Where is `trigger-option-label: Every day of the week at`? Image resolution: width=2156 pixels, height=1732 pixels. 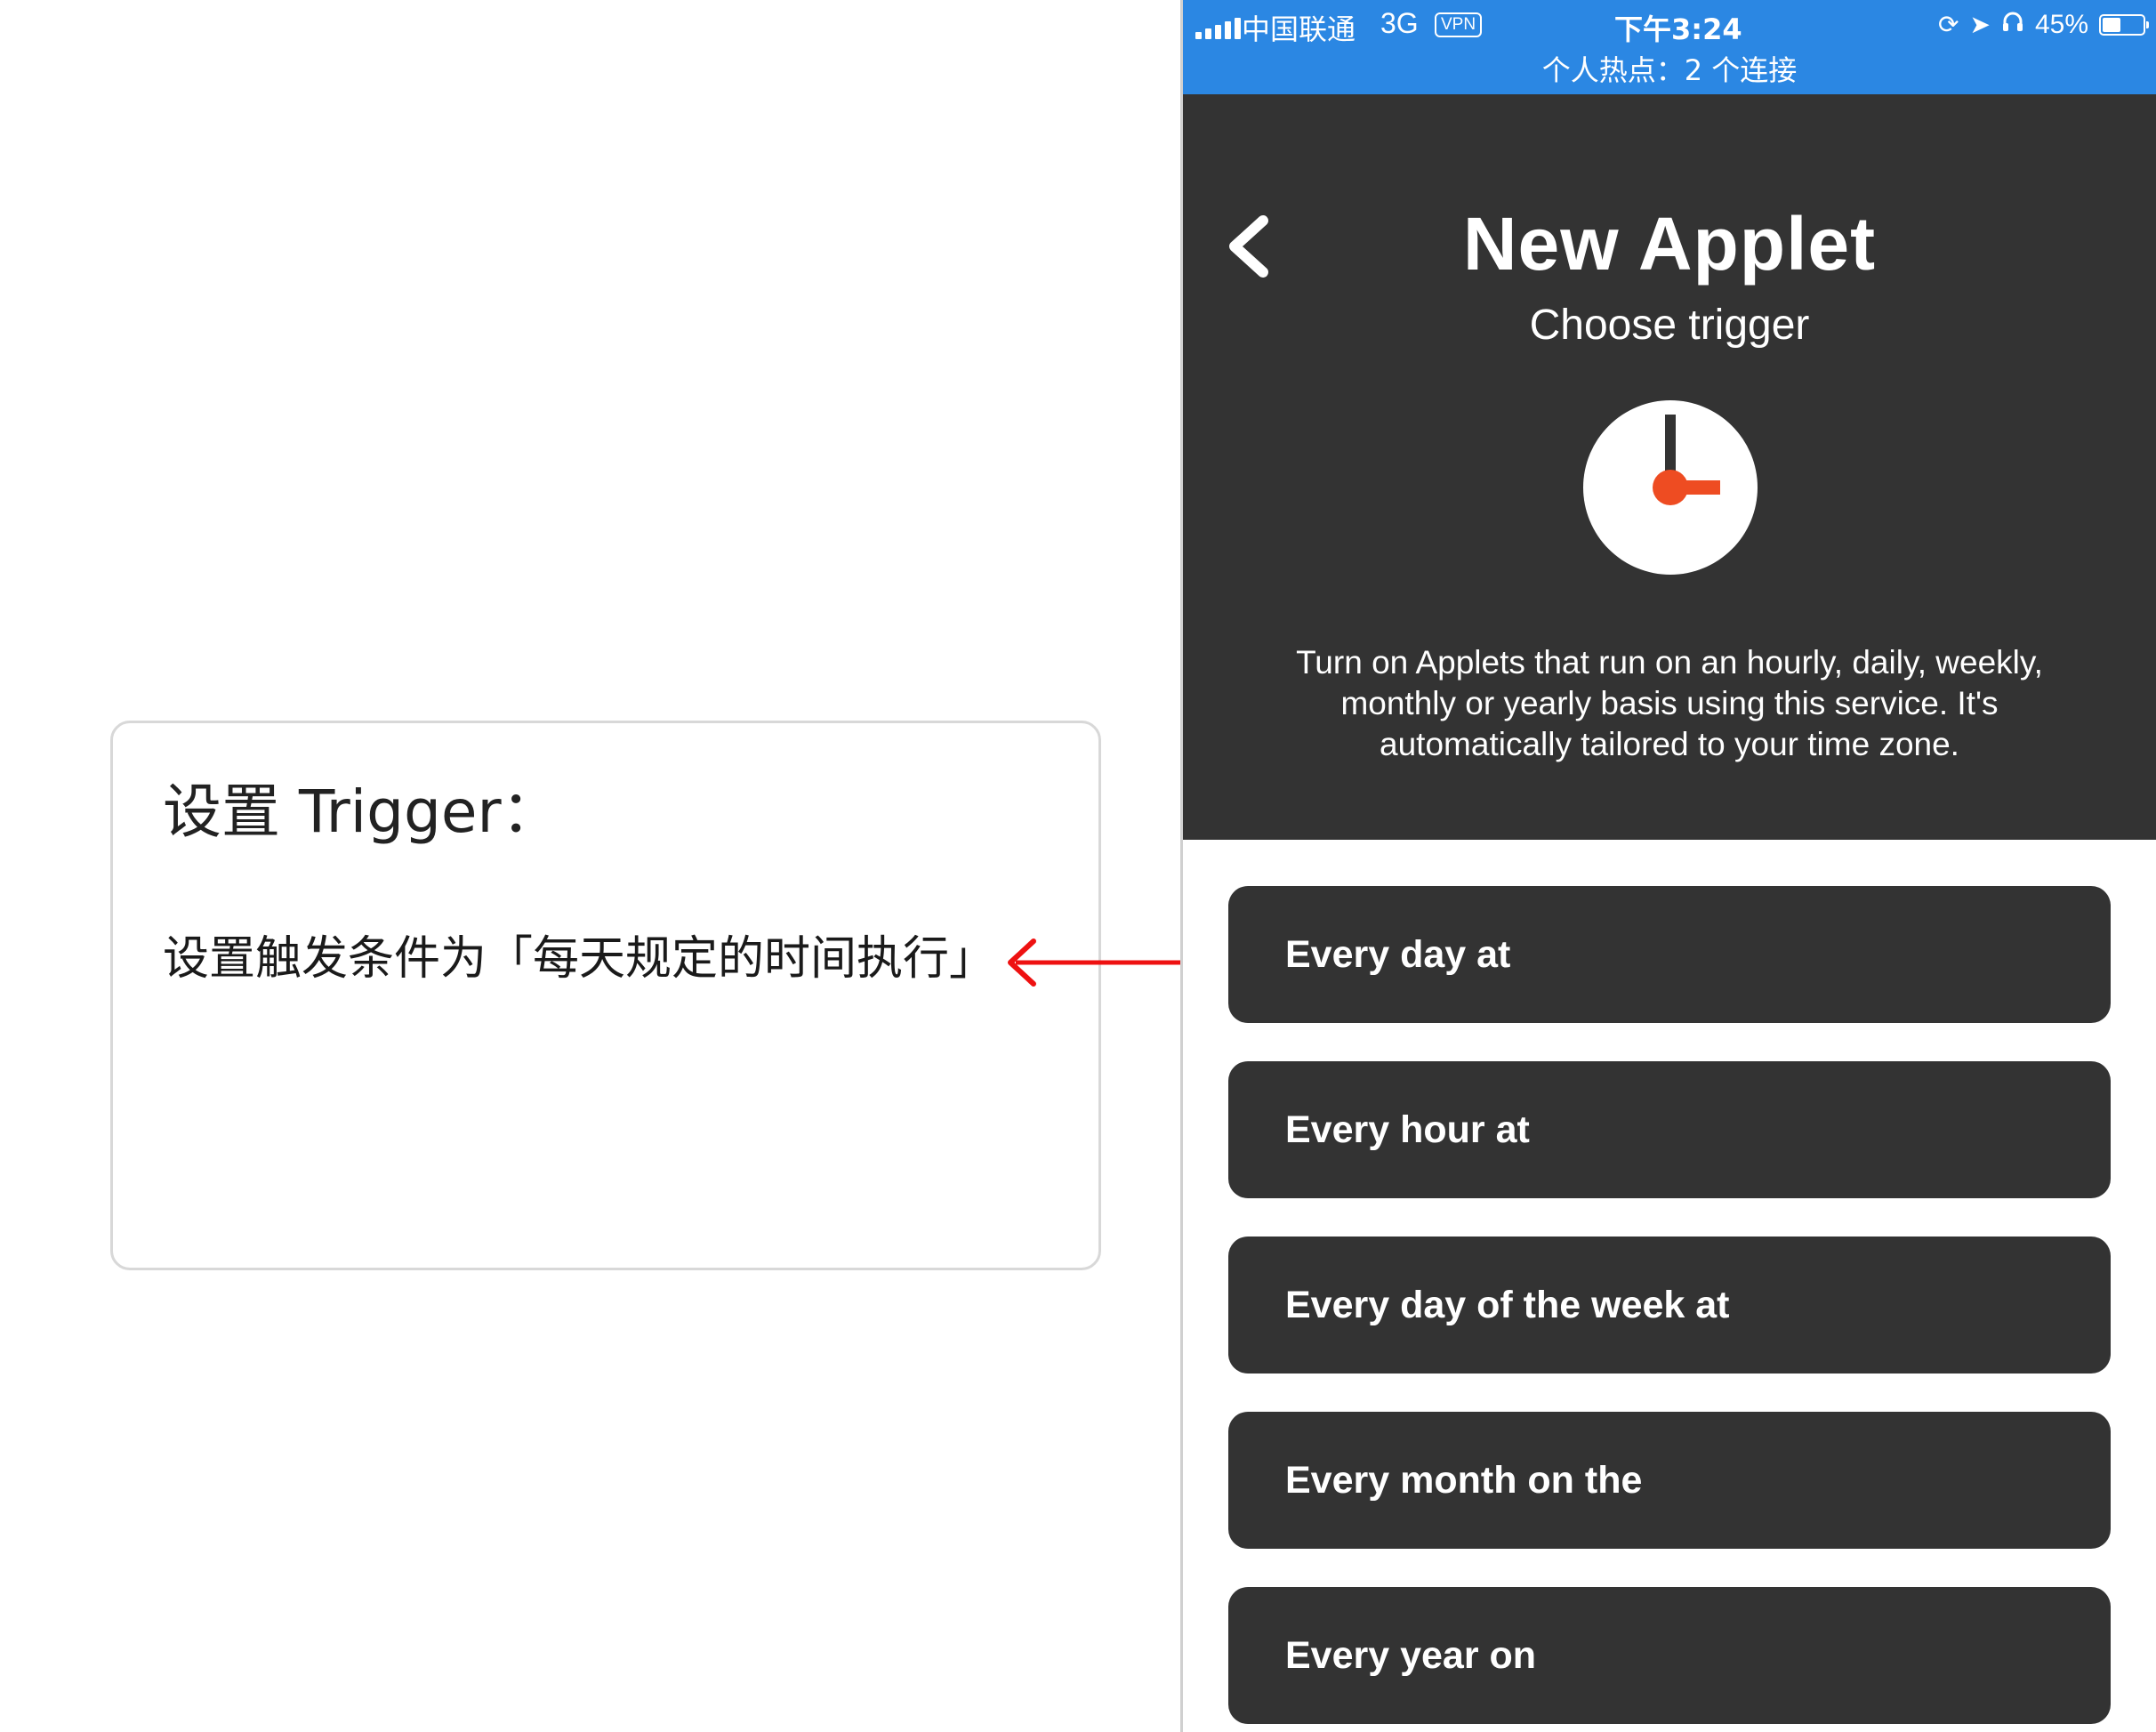
trigger-option-label: Every day of the week at is located at coordinates (1508, 1305).